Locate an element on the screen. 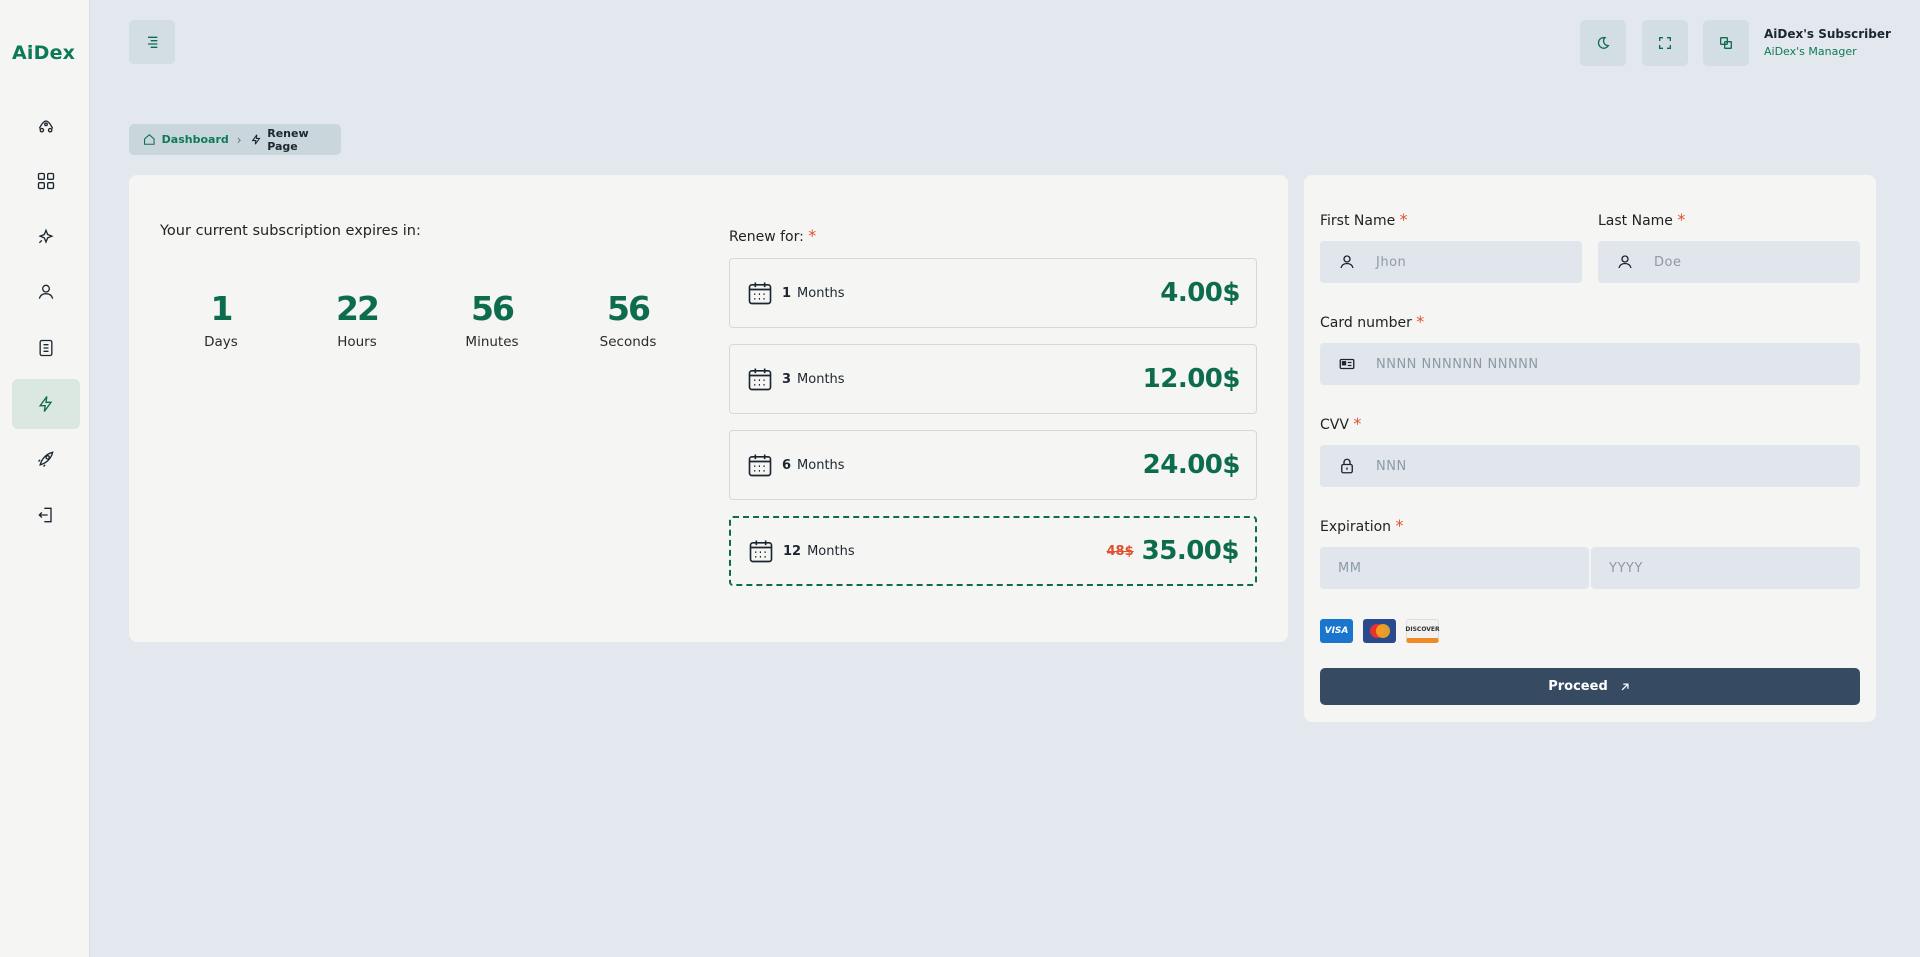 Image resolution: width=1920 pixels, height=957 pixels. rocket-badge-icon is located at coordinates (46, 459).